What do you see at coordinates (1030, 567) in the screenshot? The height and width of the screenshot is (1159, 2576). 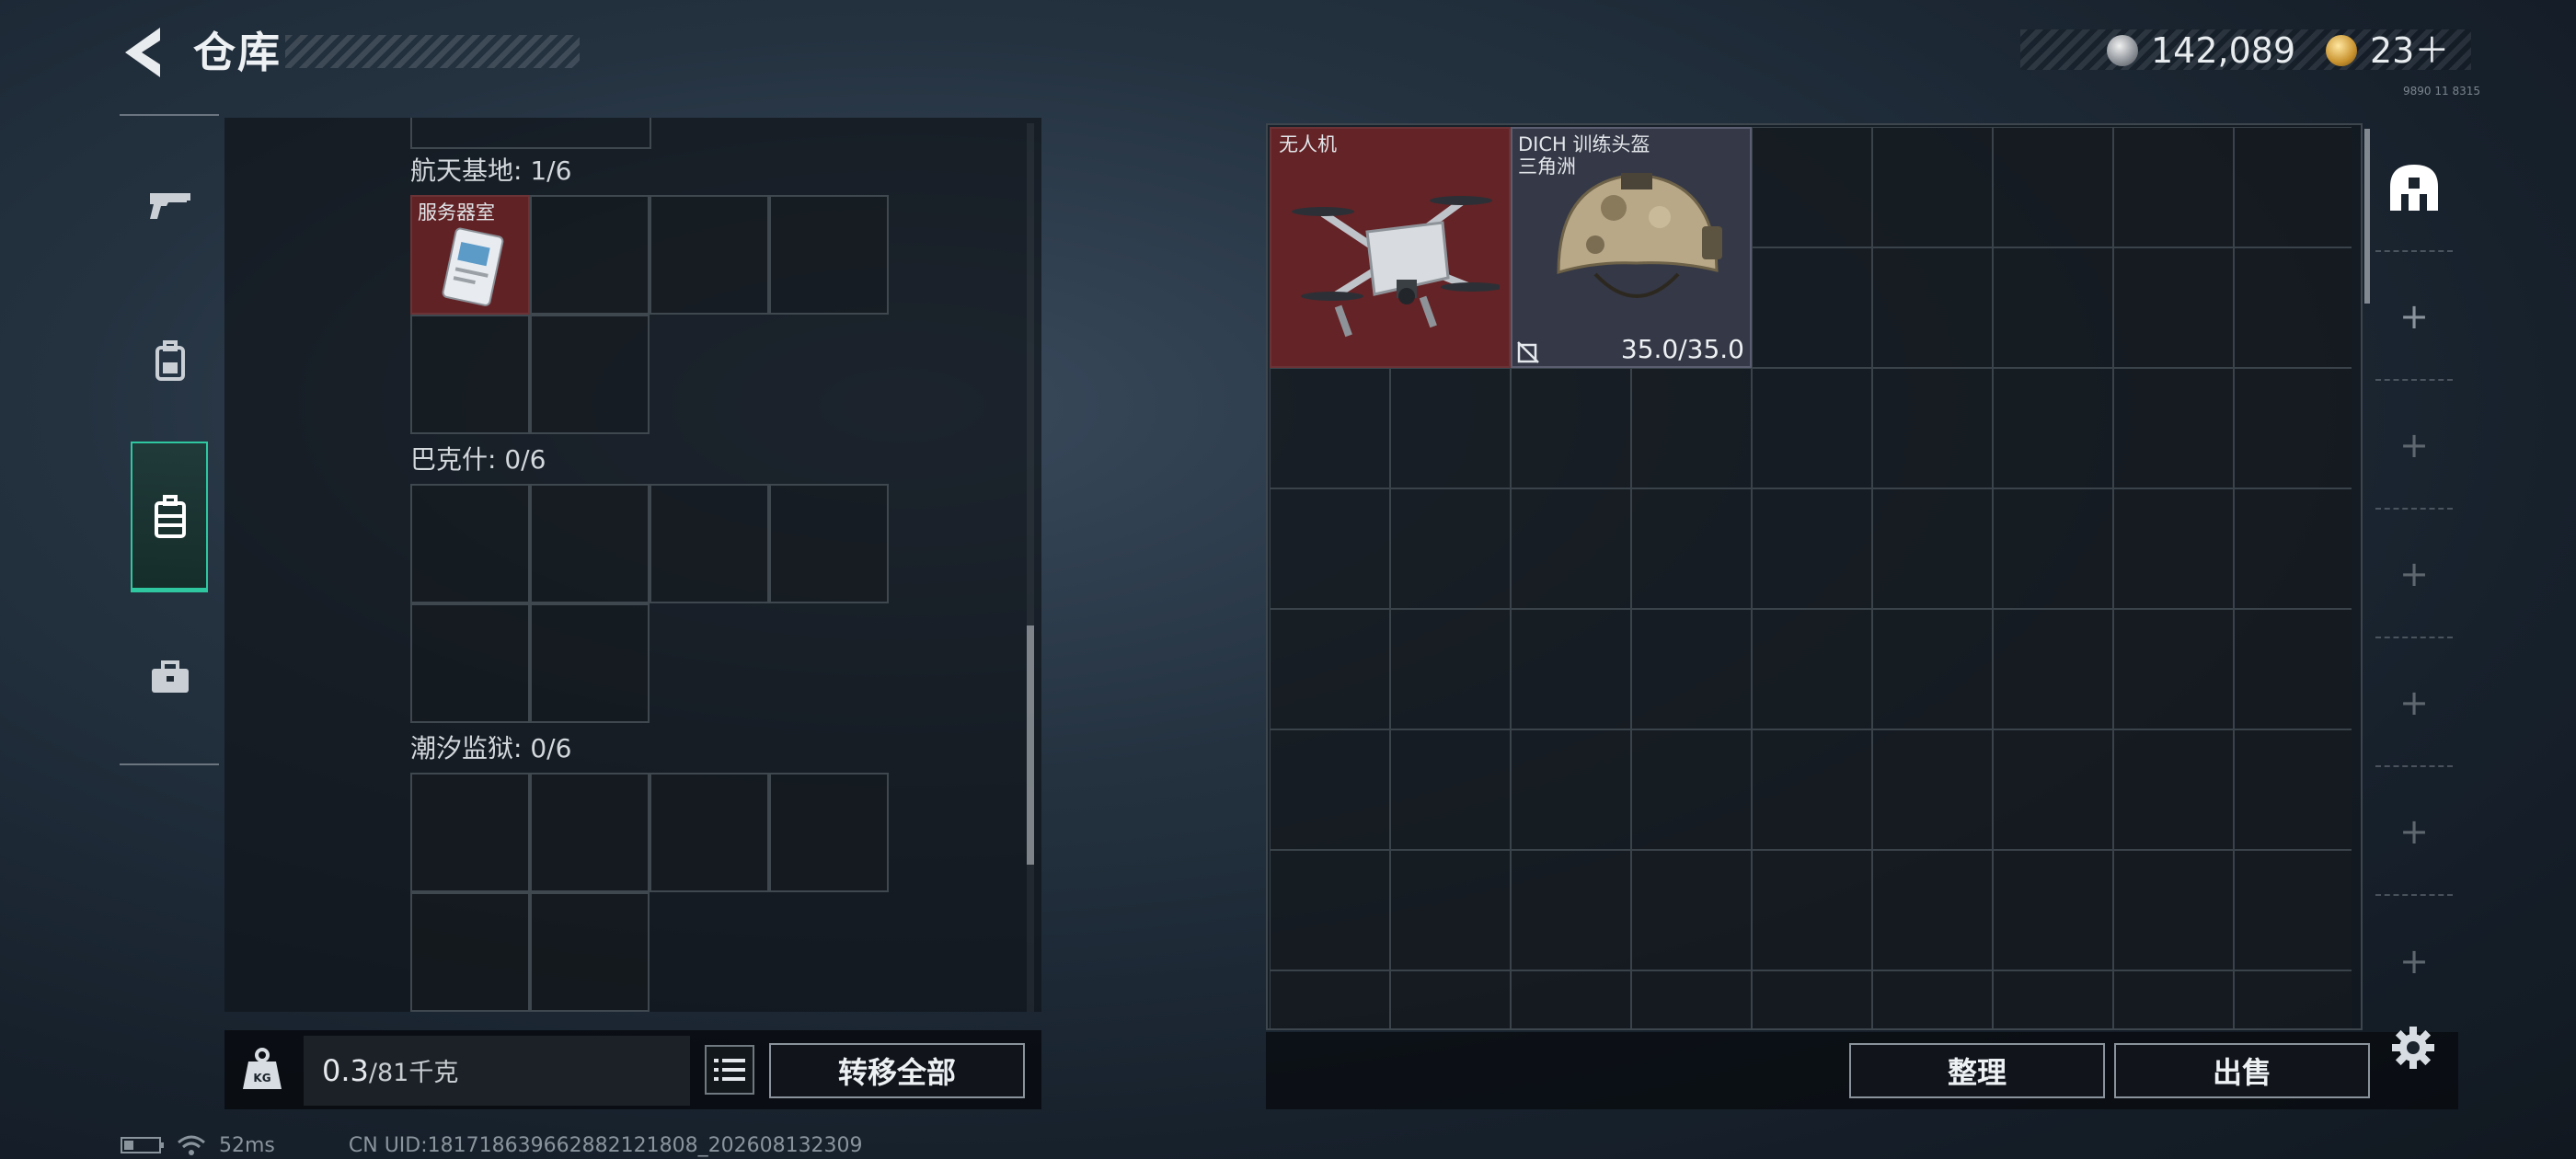 I see `left-scrollbar` at bounding box center [1030, 567].